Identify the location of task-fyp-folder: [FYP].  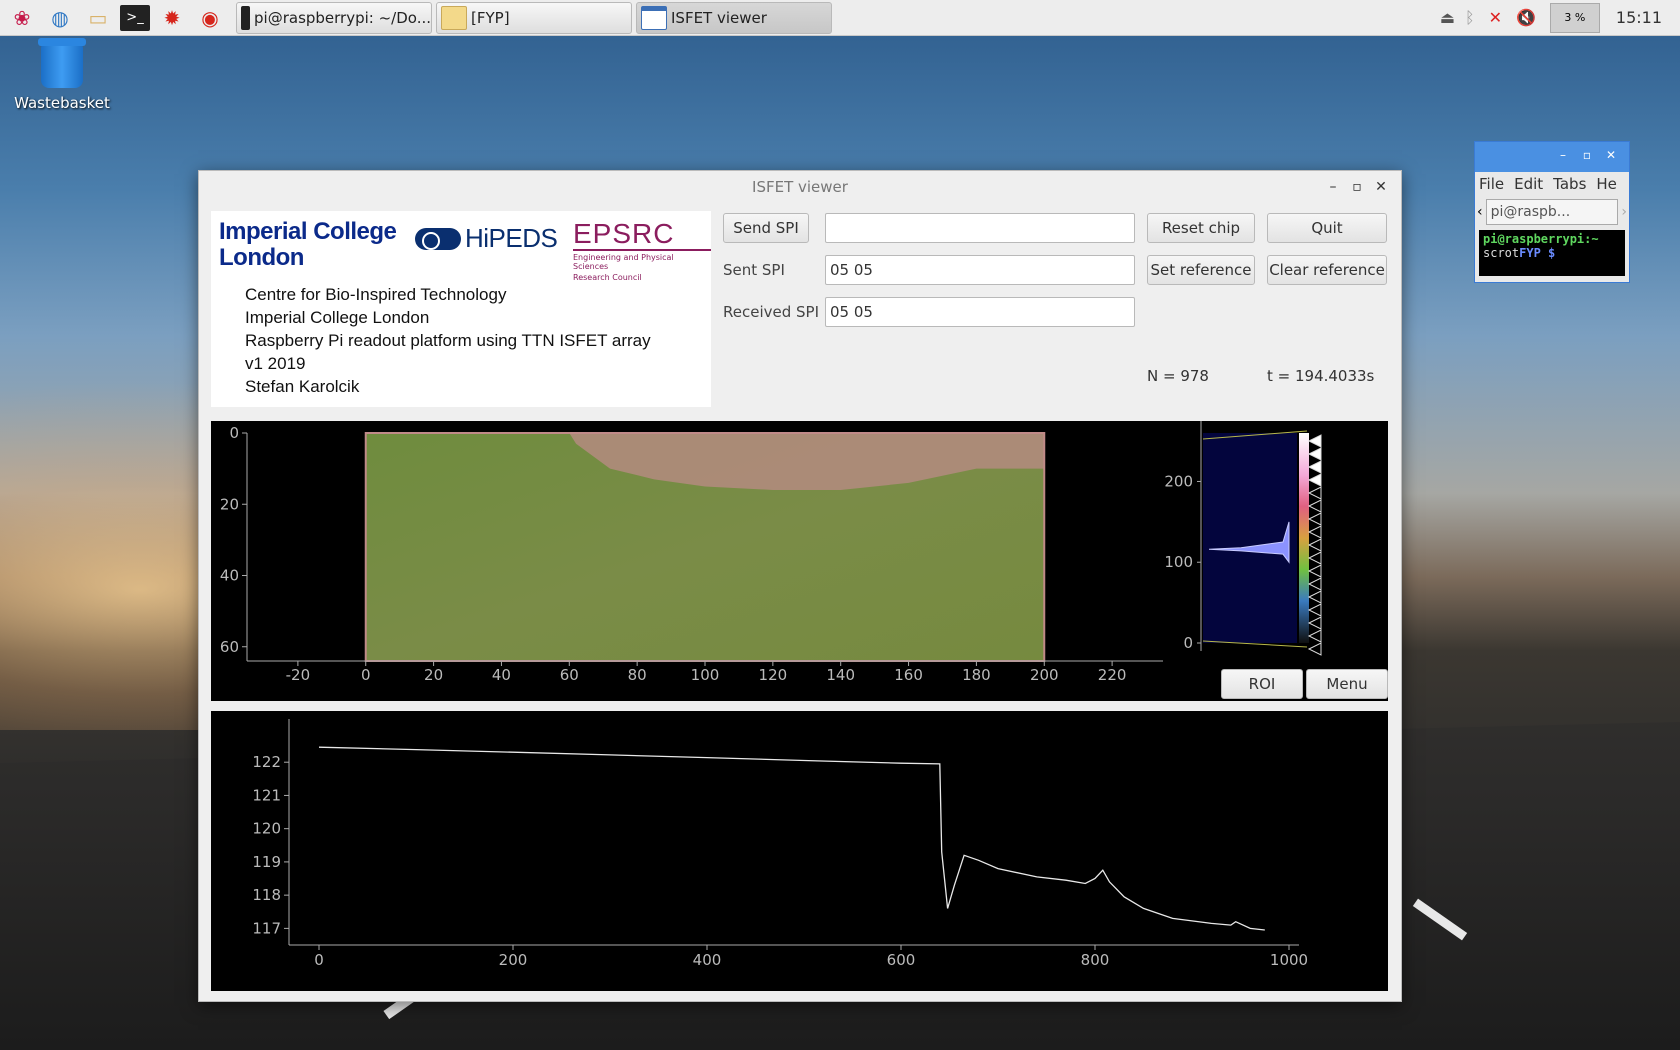
(534, 17).